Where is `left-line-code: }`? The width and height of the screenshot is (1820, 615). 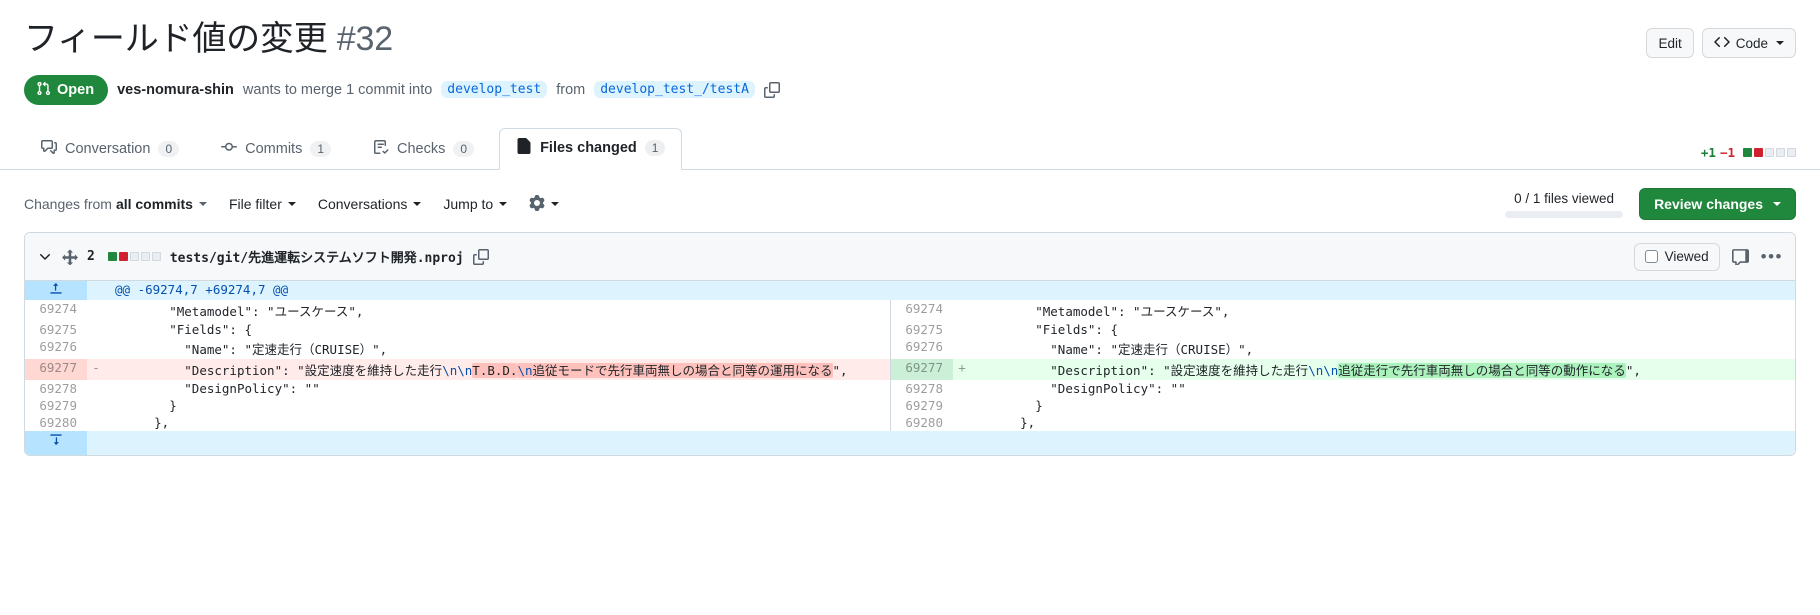 left-line-code: } is located at coordinates (143, 405).